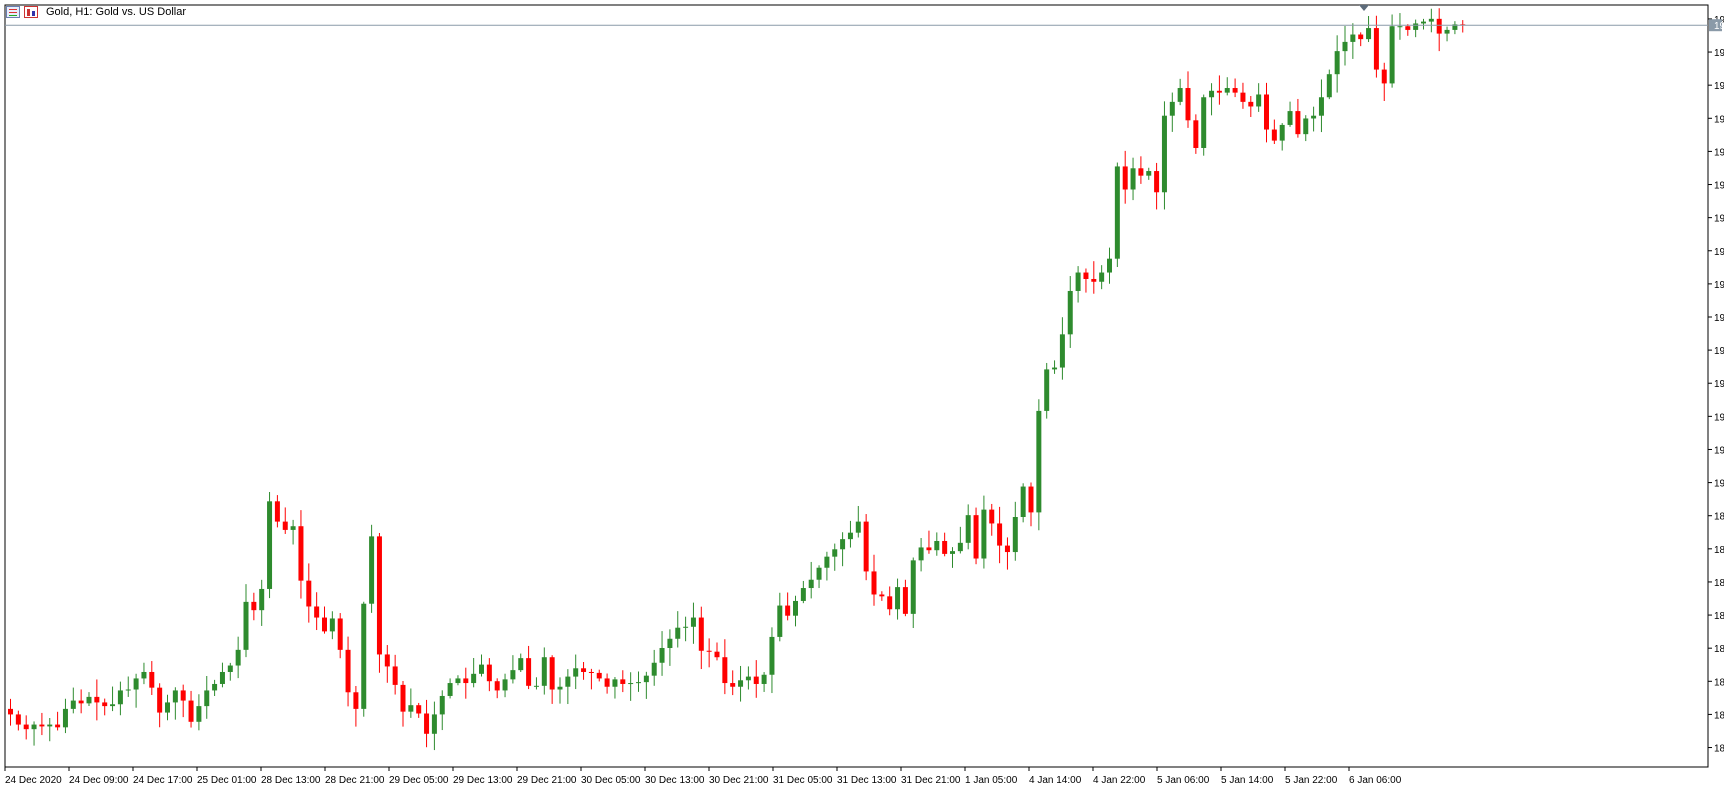 The height and width of the screenshot is (795, 1724). What do you see at coordinates (1719, 484) in the screenshot?
I see `y-tick-label: 1900.73` at bounding box center [1719, 484].